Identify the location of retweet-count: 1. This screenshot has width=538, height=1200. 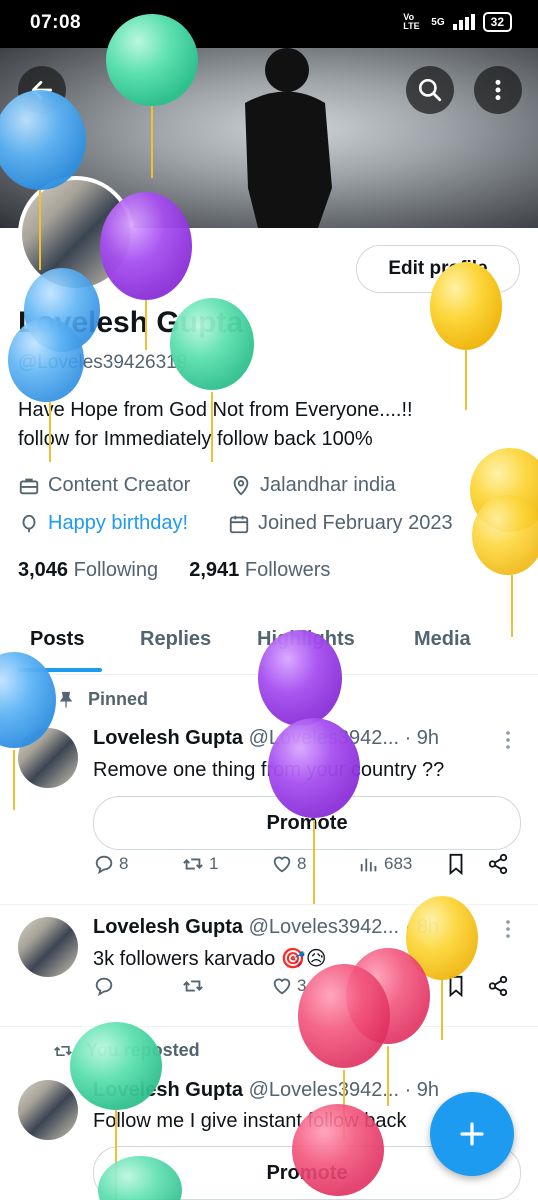
(214, 863).